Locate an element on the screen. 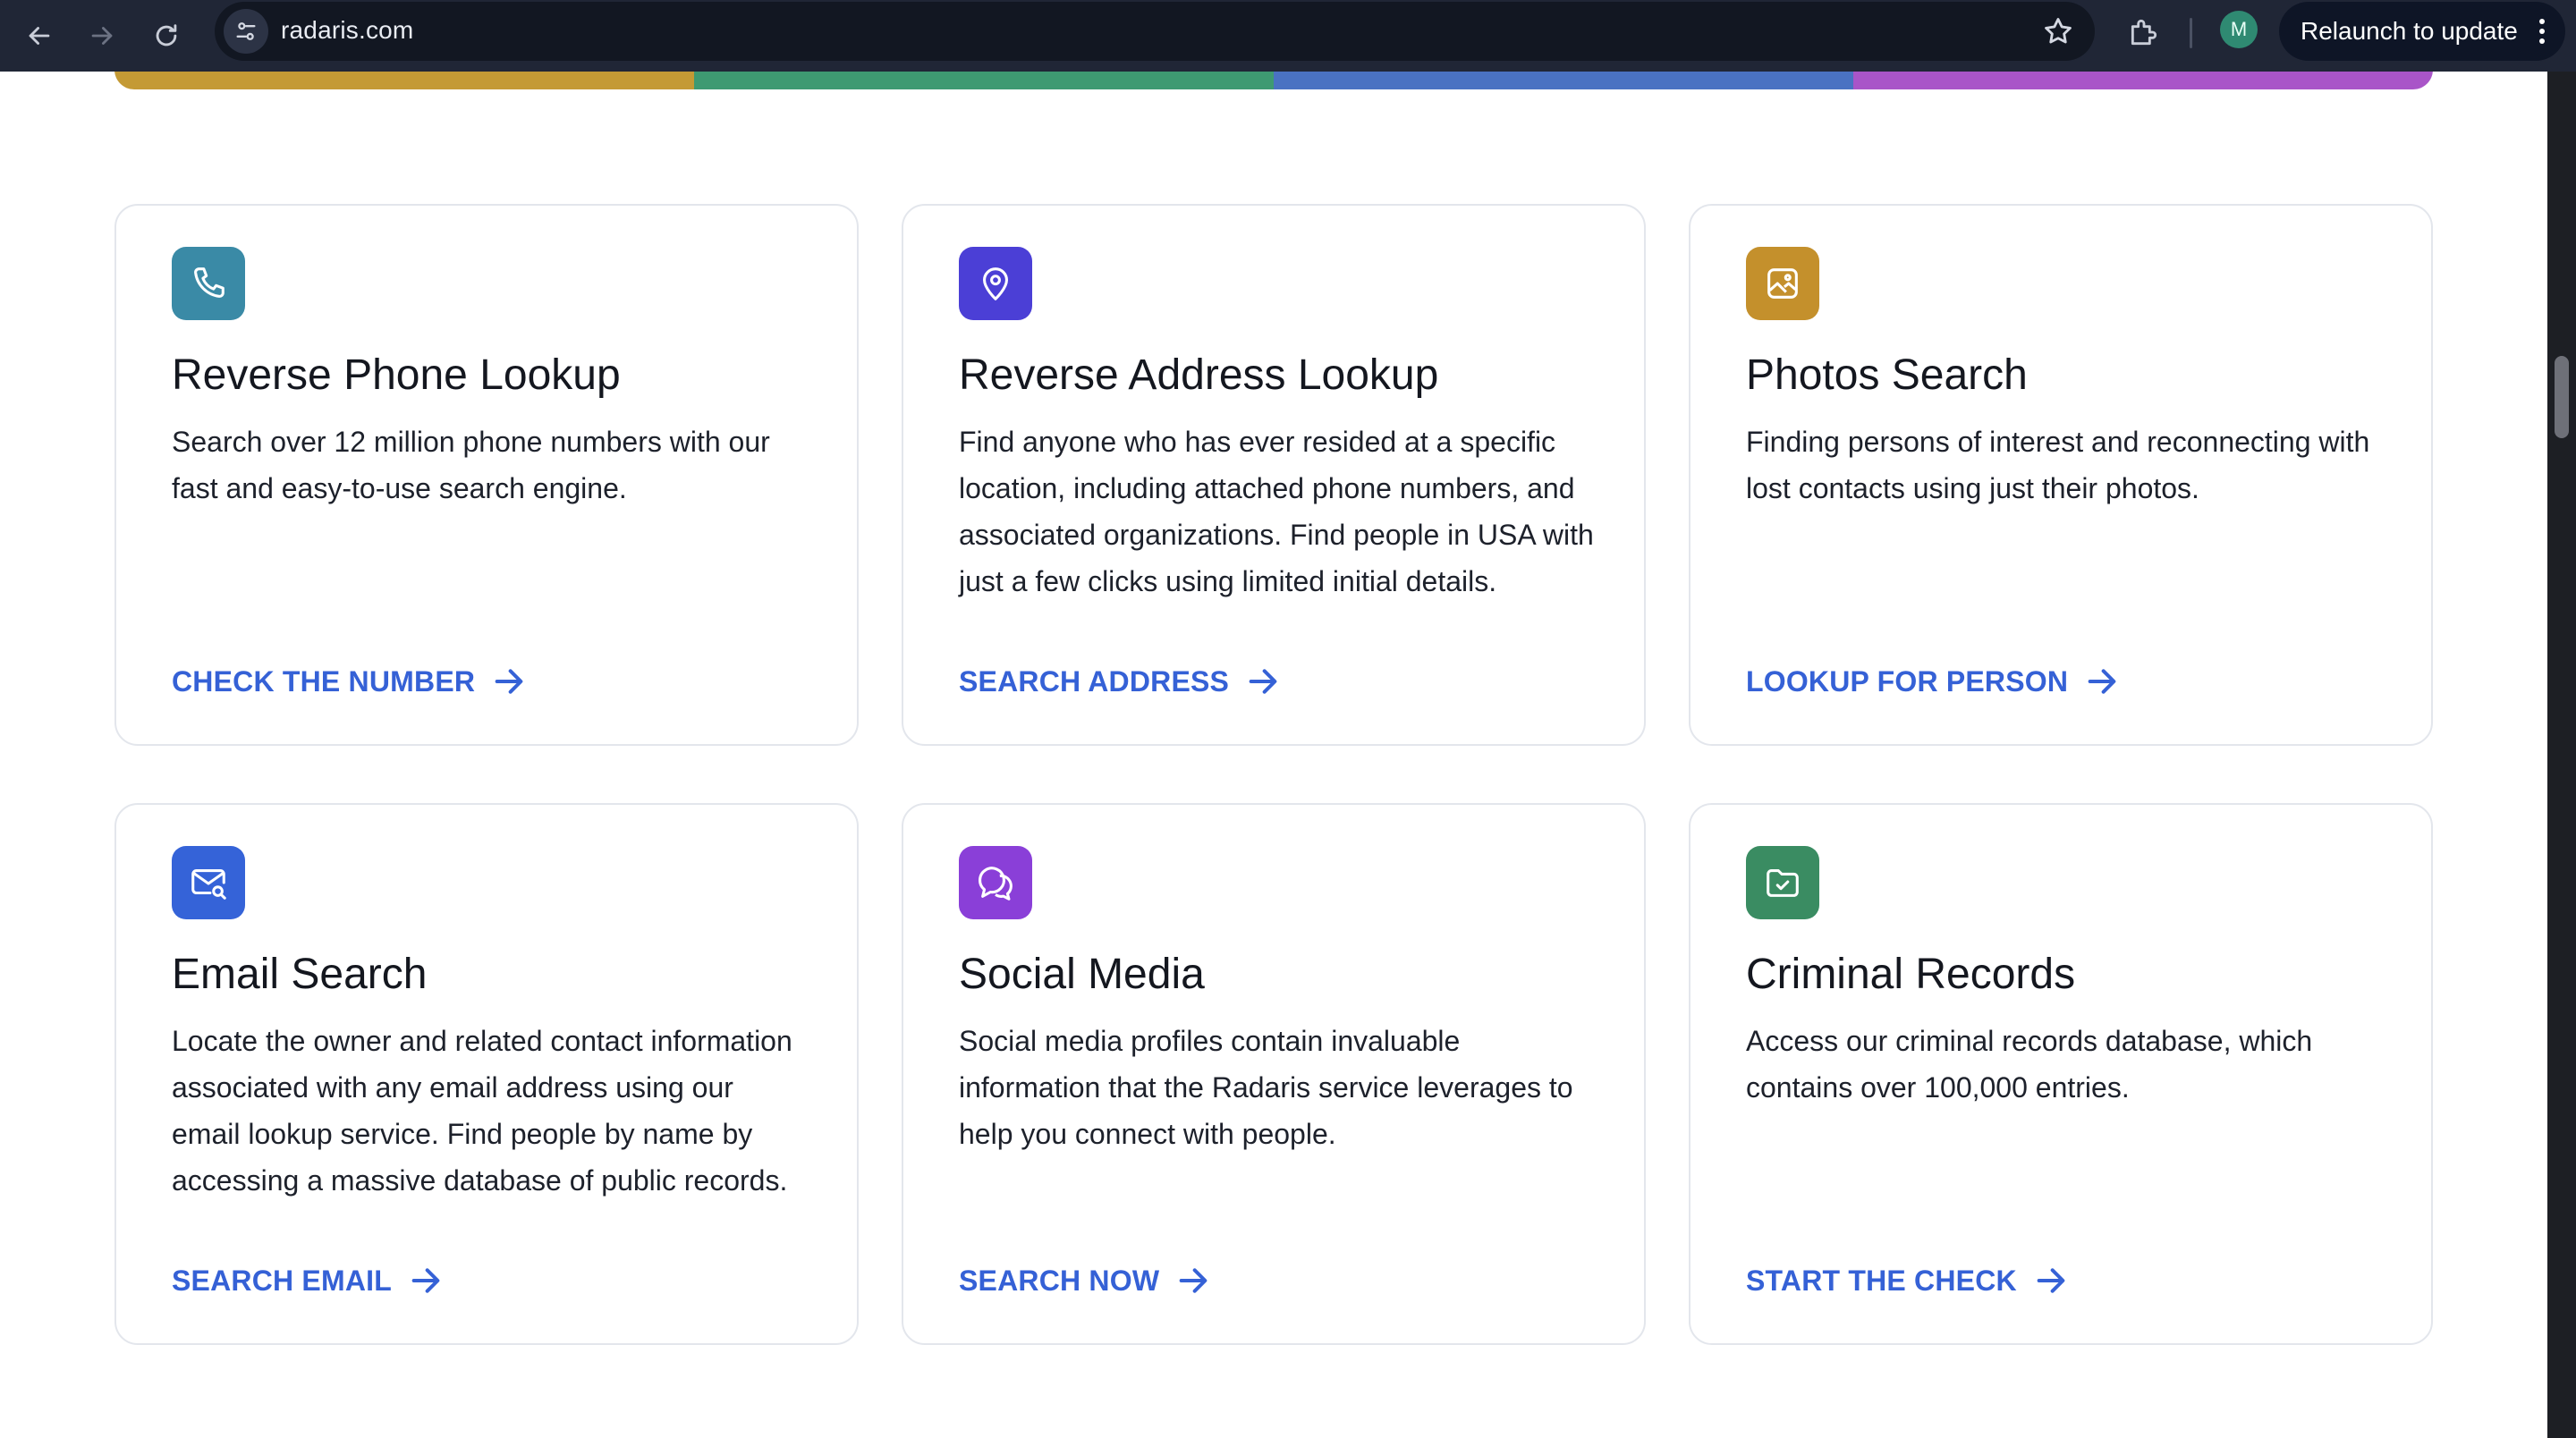 The height and width of the screenshot is (1438, 2576). search-email-link: SEARCH EMAIL is located at coordinates (308, 1280).